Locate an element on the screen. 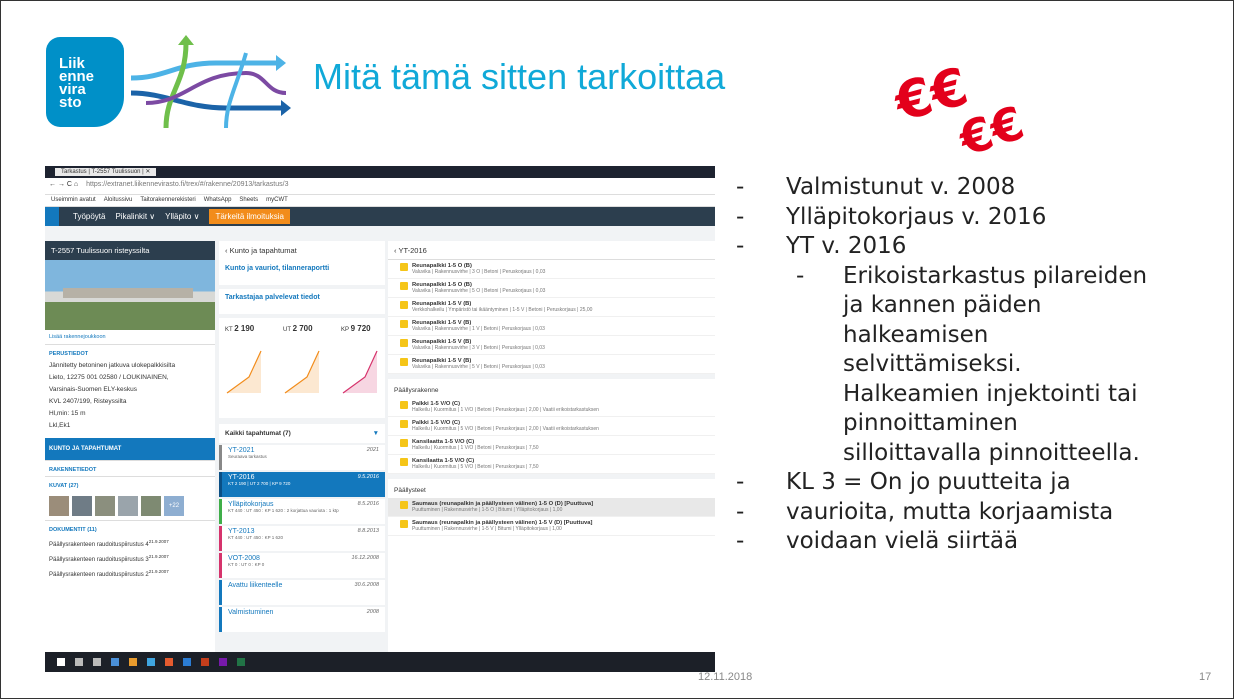 The width and height of the screenshot is (1234, 699). basic-info-line: KVL 2407/199, Risteyssilta is located at coordinates (88, 401).